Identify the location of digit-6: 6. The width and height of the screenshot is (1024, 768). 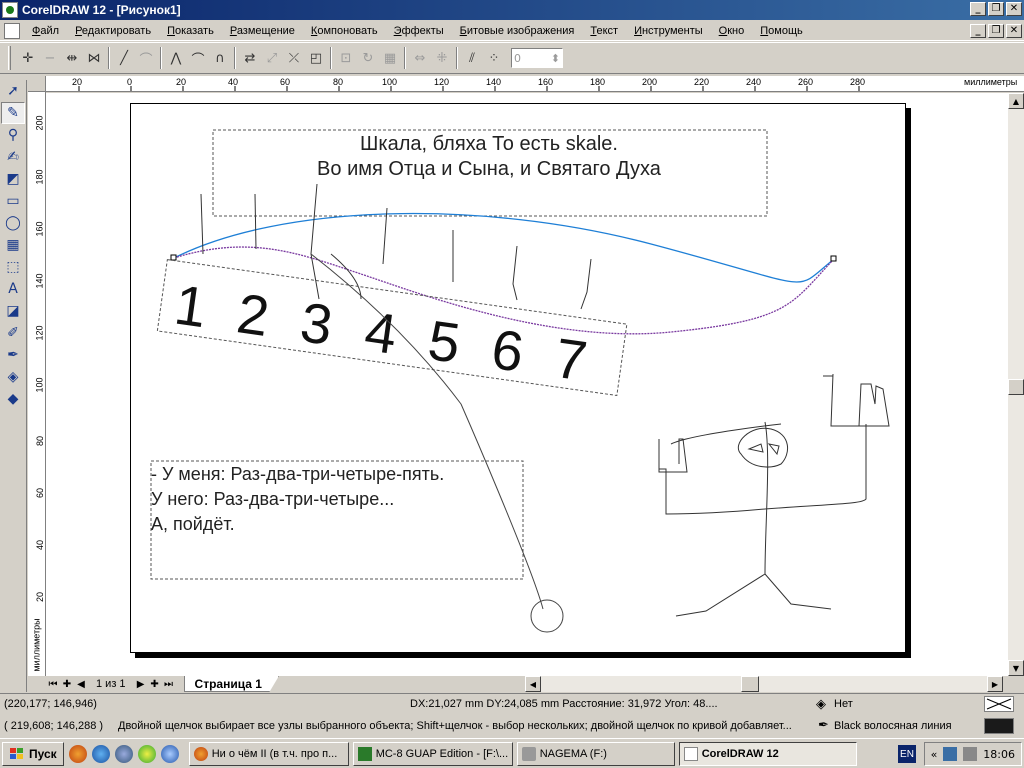
(508, 350).